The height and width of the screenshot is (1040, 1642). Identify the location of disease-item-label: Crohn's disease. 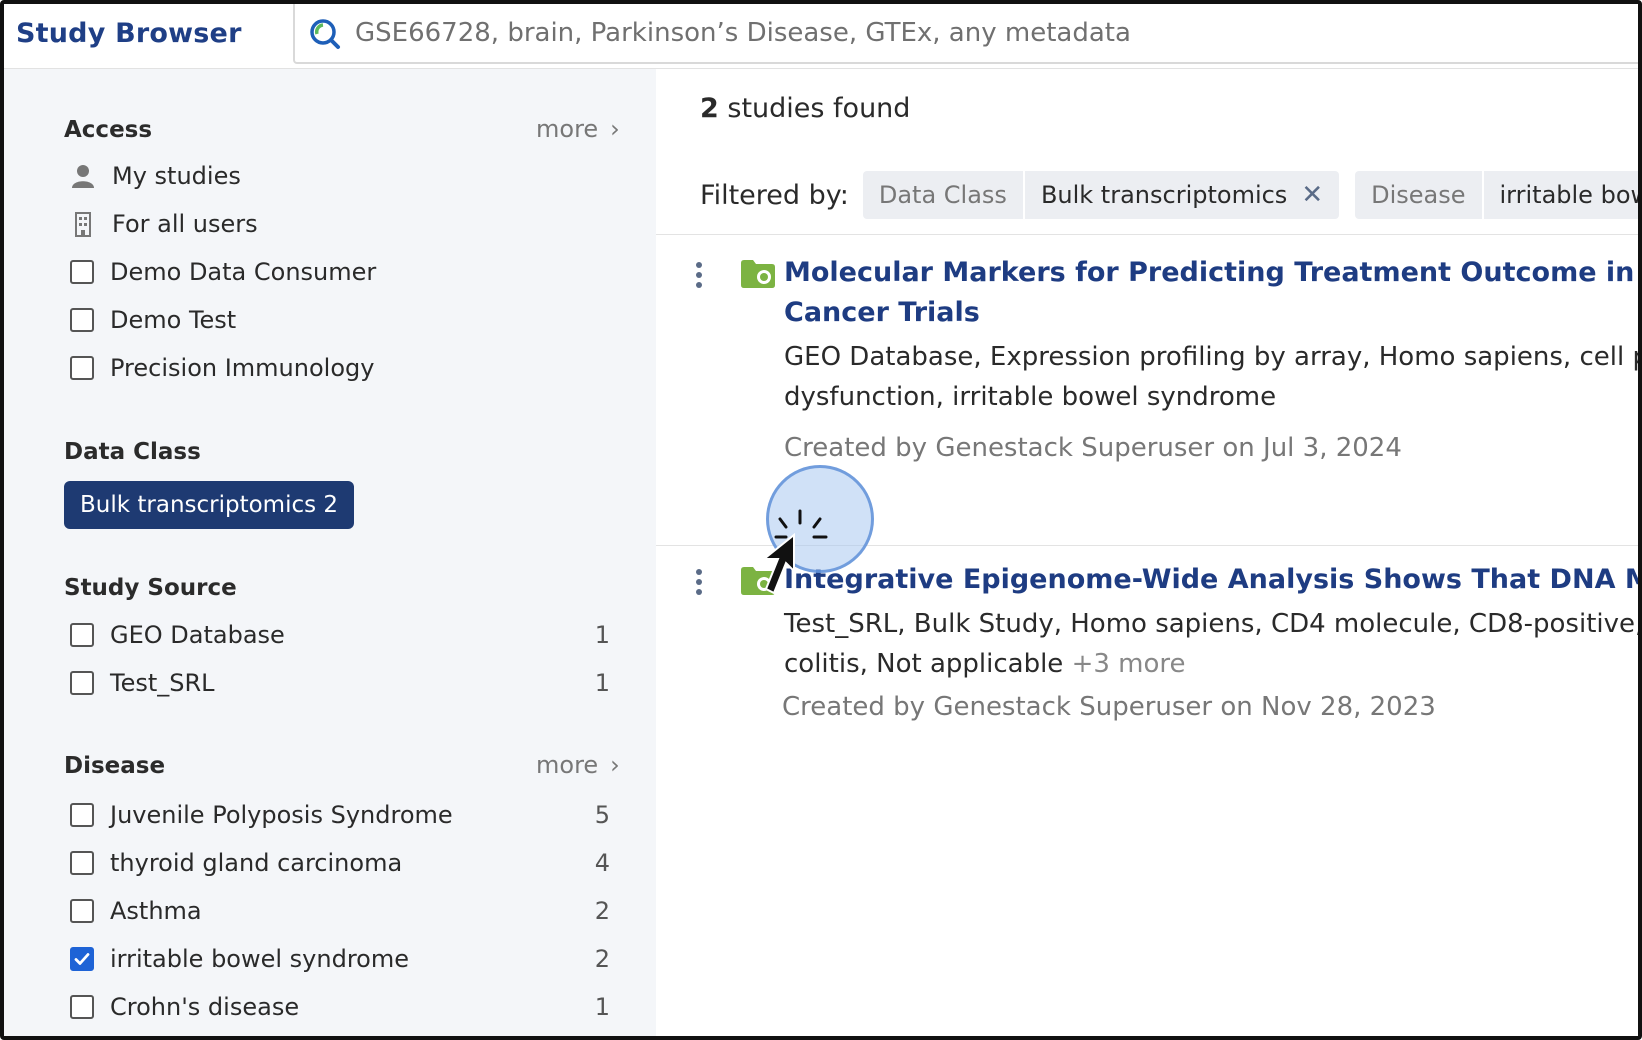
(205, 1007).